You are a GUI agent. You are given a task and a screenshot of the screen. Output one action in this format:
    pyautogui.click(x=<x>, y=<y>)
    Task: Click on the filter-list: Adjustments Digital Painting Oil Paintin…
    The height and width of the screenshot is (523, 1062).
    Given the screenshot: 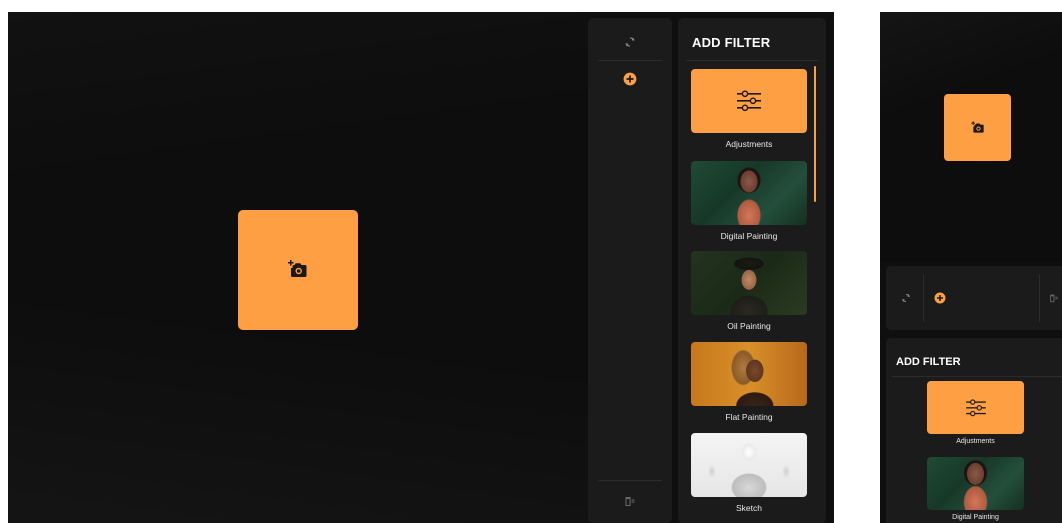 What is the action you would take?
    pyautogui.click(x=752, y=294)
    